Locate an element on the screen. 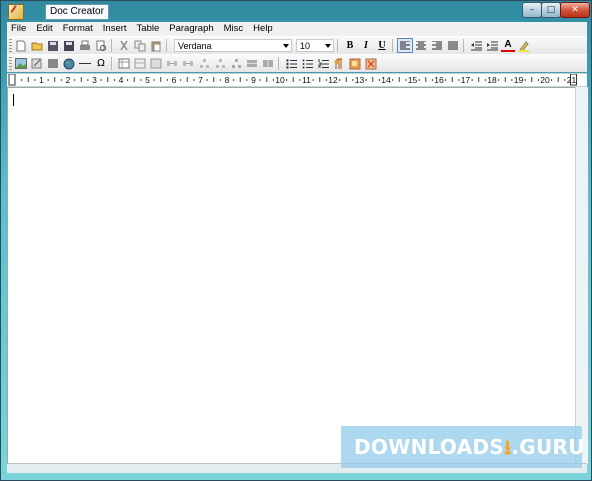  insert-col-right-icon is located at coordinates (220, 63).